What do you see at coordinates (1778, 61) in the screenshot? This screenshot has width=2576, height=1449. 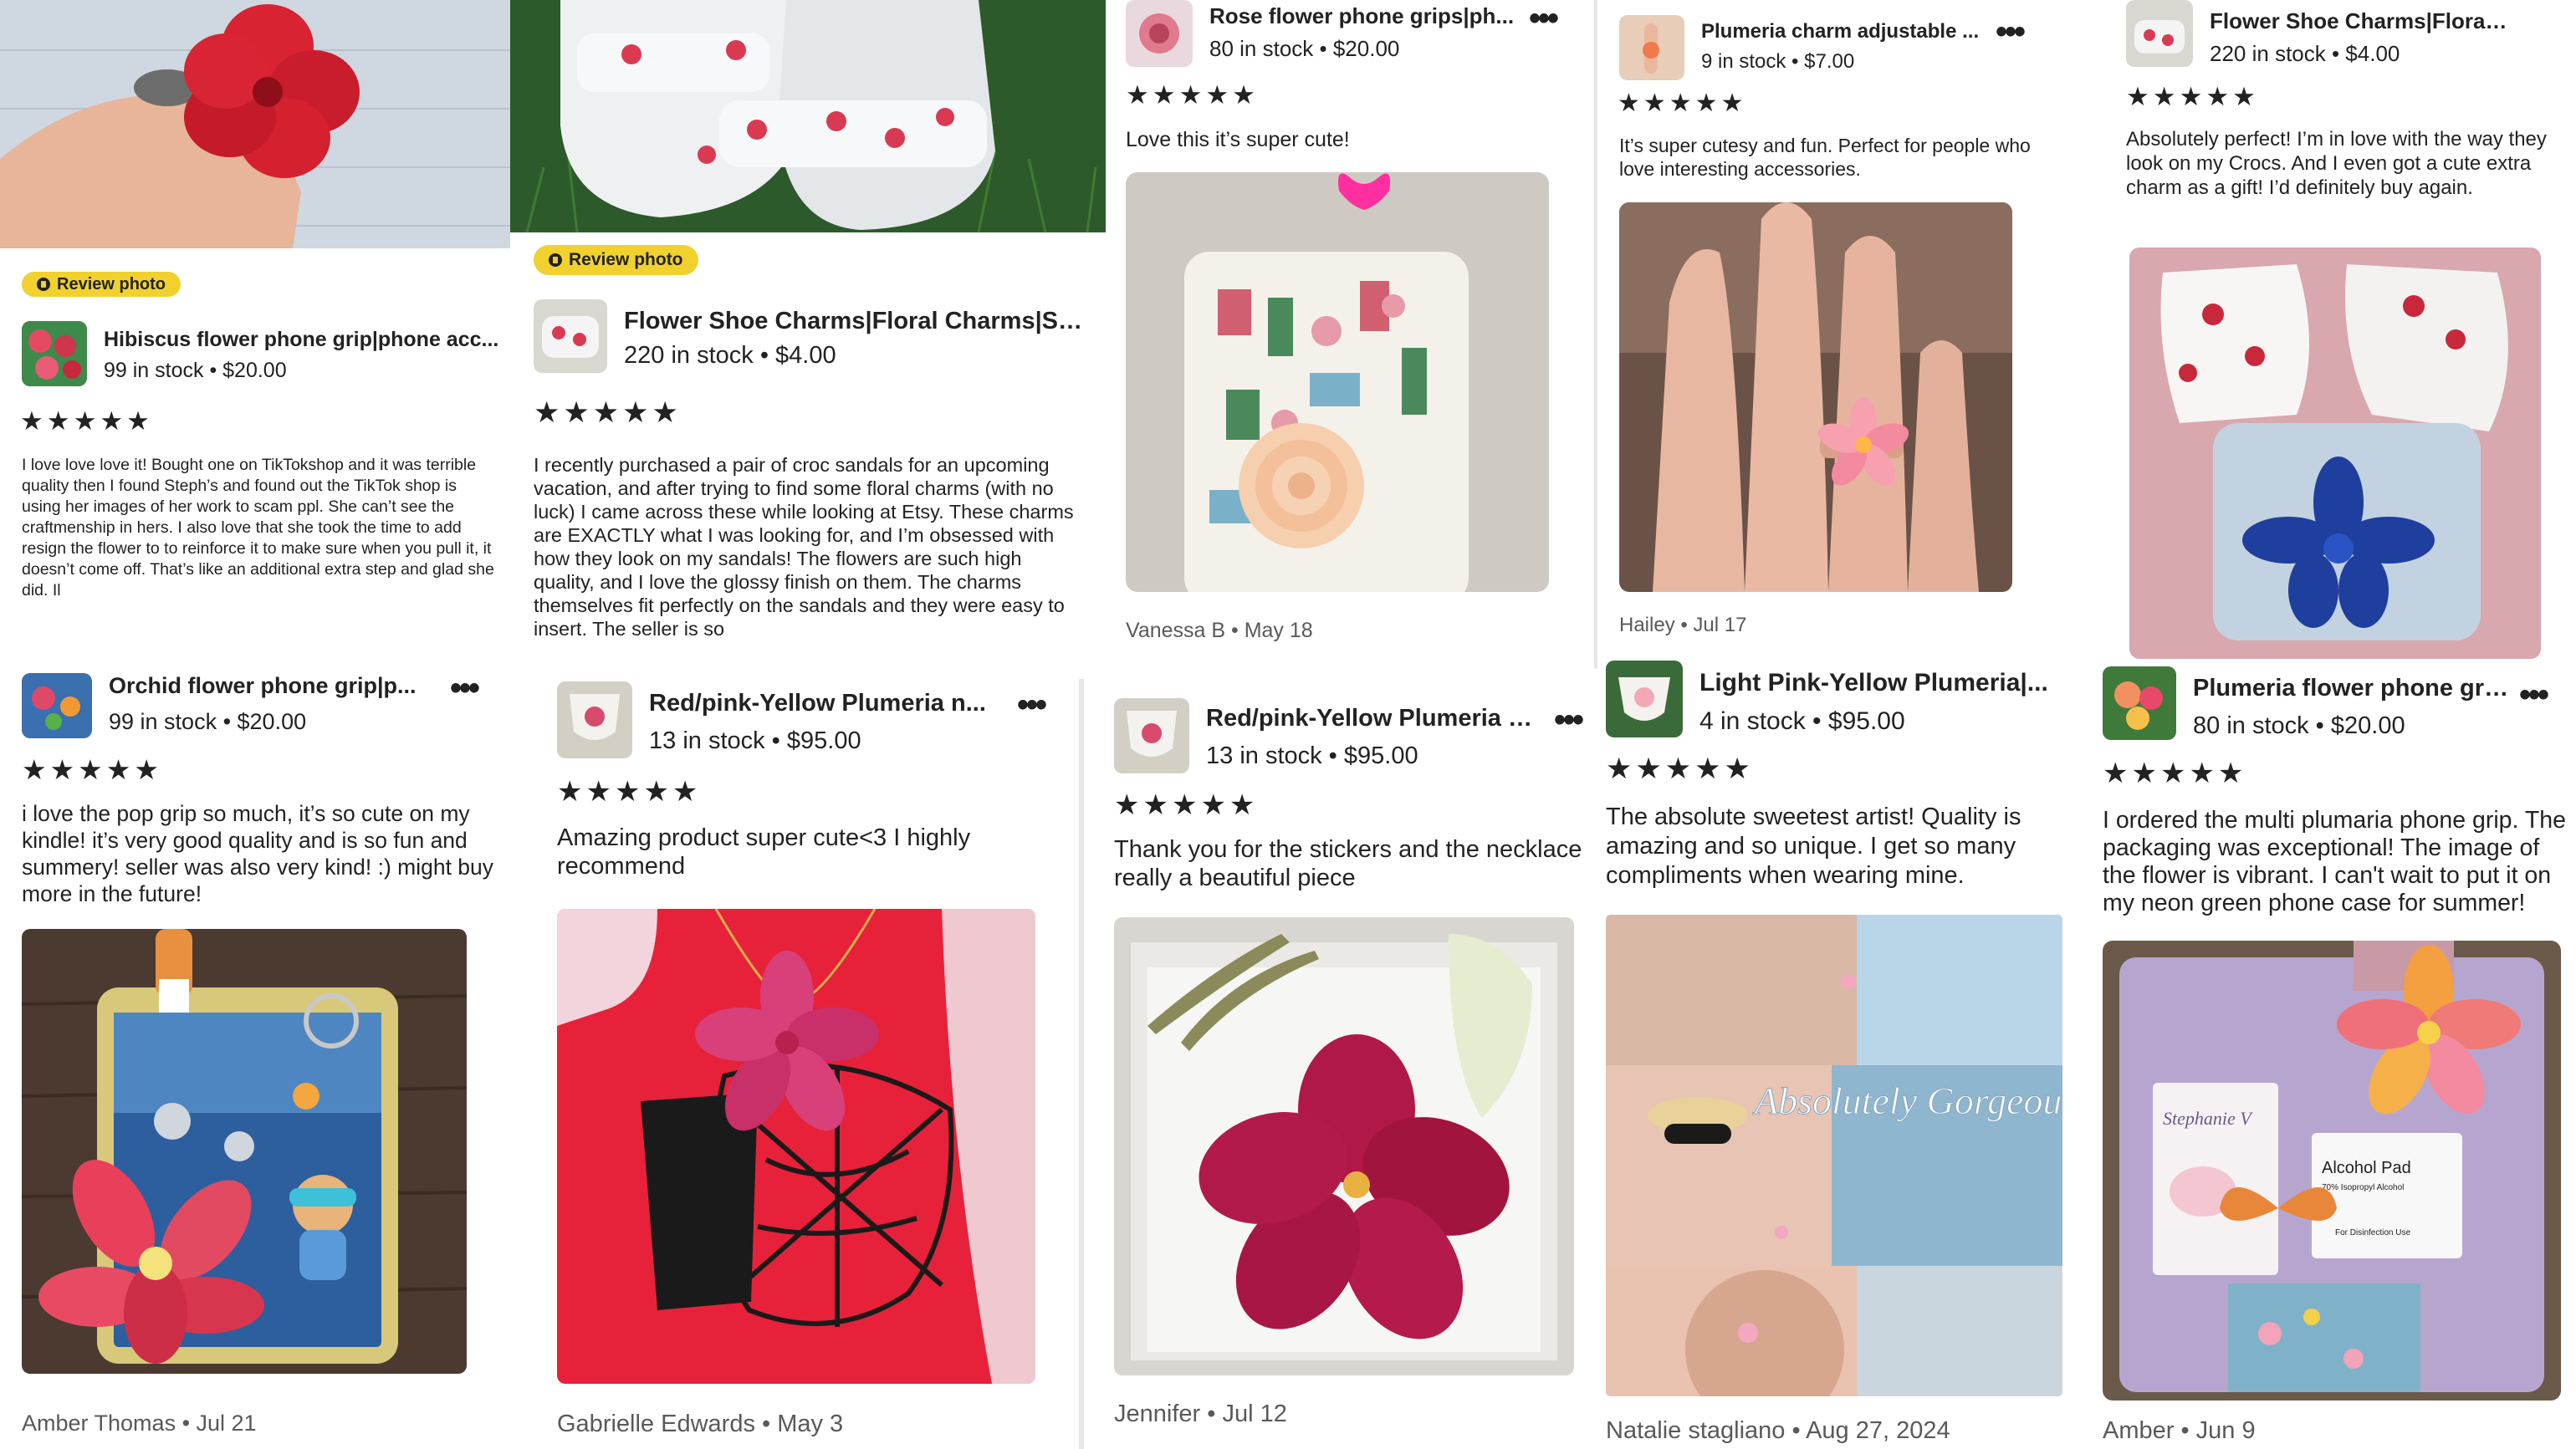 I see `stock-price: 9 in stock • $7.00` at bounding box center [1778, 61].